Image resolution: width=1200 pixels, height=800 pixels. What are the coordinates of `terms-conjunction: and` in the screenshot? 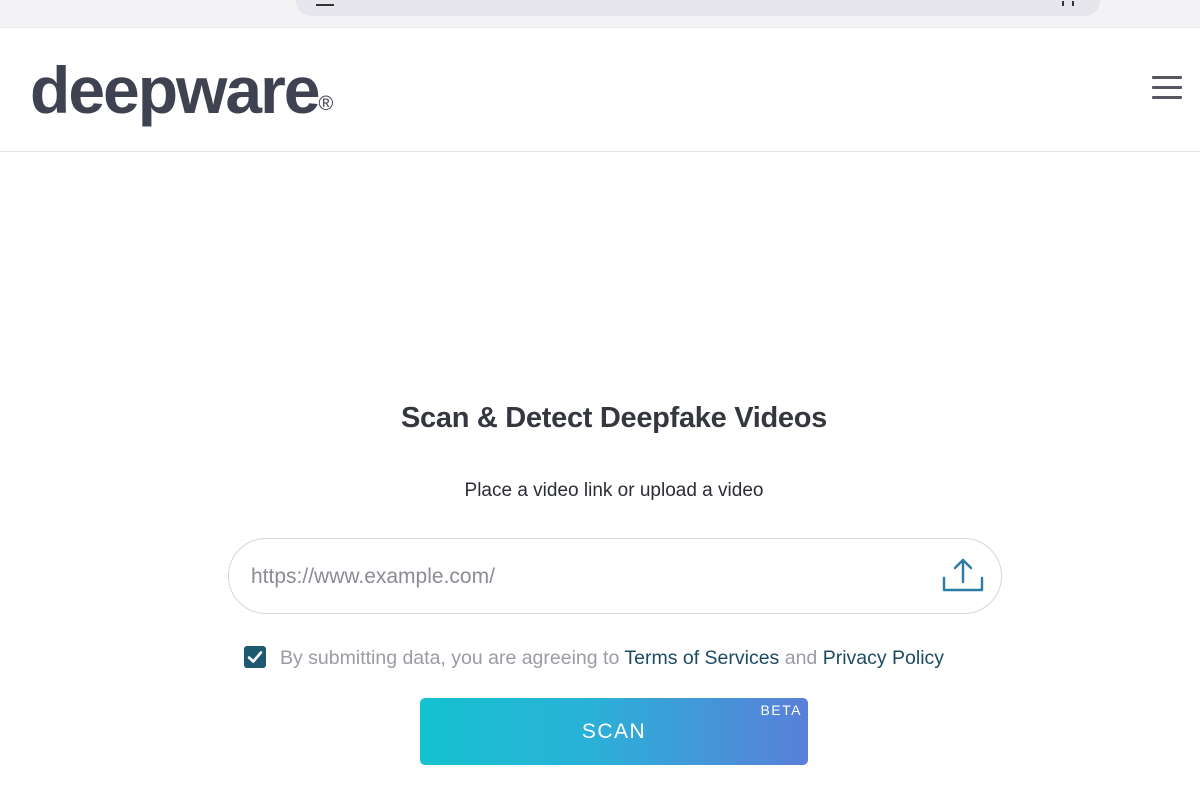 It's located at (801, 658).